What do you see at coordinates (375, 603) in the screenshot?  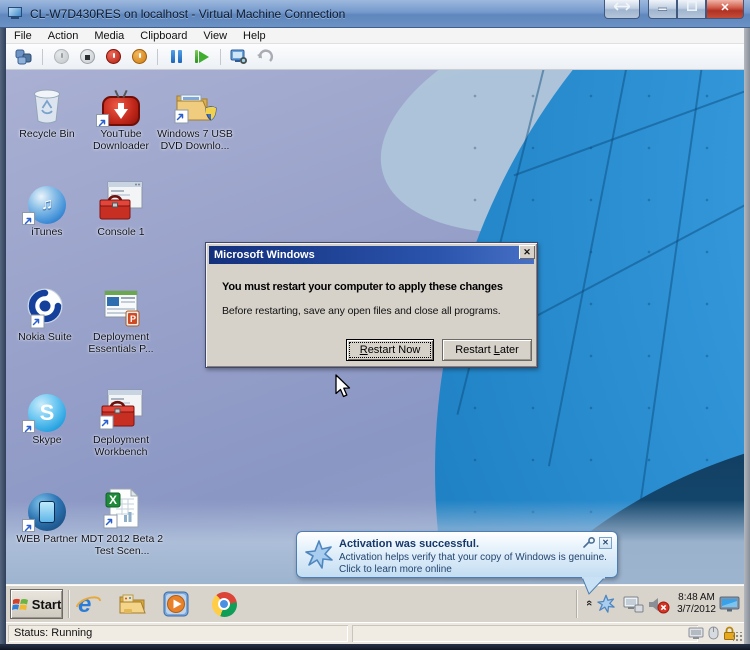 I see `vm-taskbar: Start e « 8:48 AM 3/7/2012` at bounding box center [375, 603].